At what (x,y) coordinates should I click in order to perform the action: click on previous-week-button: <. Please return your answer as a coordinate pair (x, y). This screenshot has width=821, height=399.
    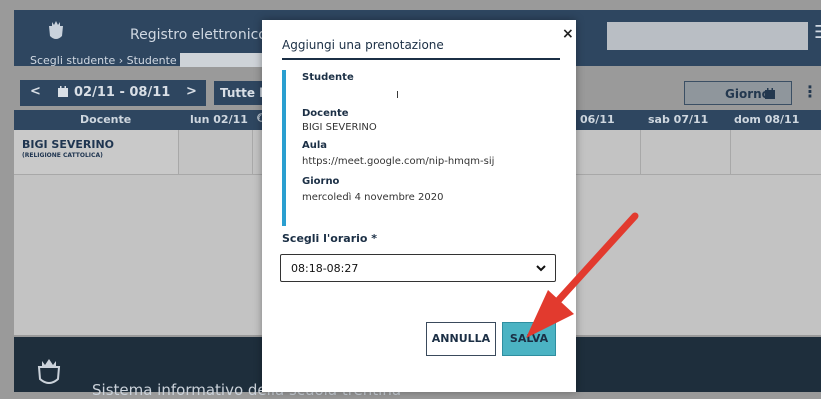
    Looking at the image, I should click on (35, 91).